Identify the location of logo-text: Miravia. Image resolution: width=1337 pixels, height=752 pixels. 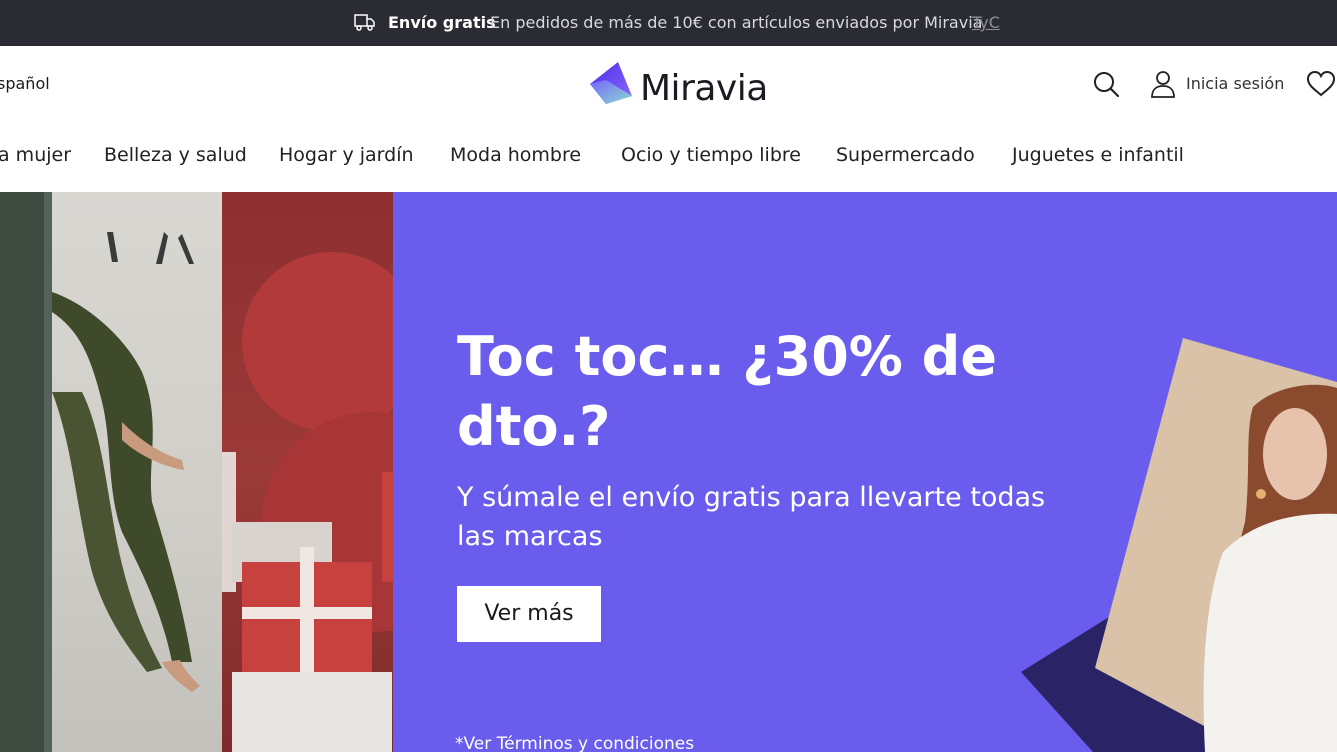
(704, 88).